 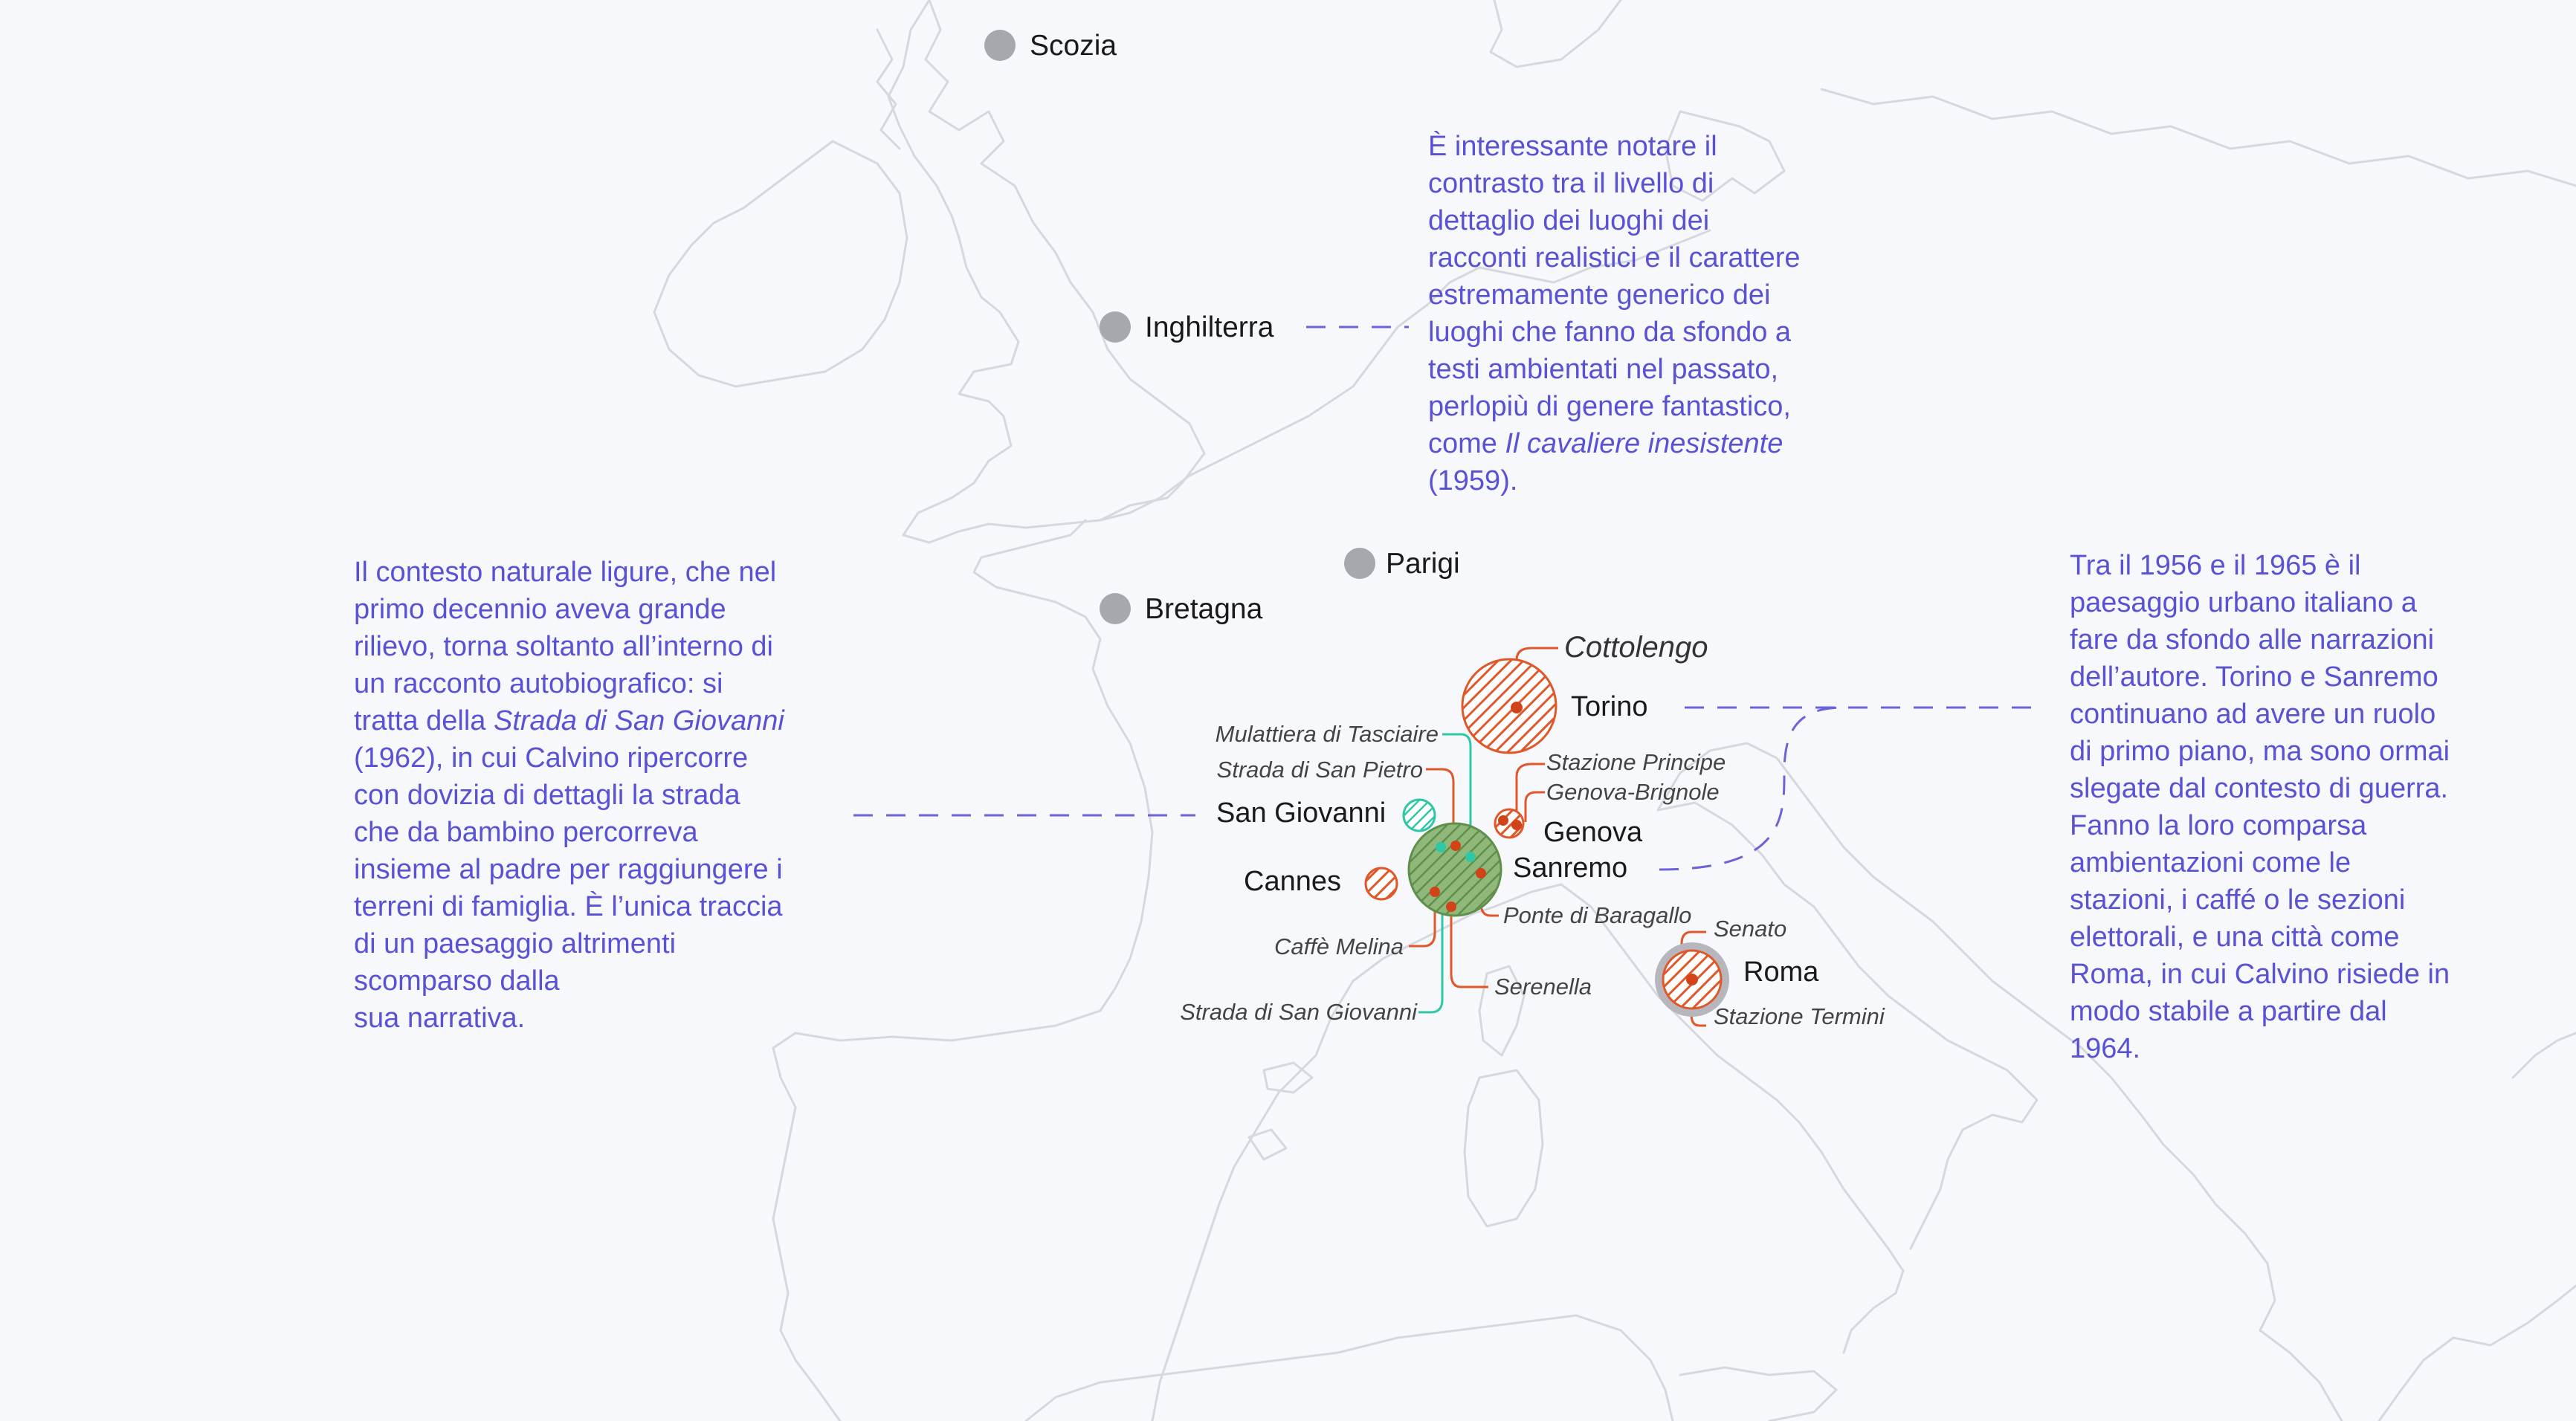 I want to click on label-cannes: Cannes, so click(x=1292, y=881).